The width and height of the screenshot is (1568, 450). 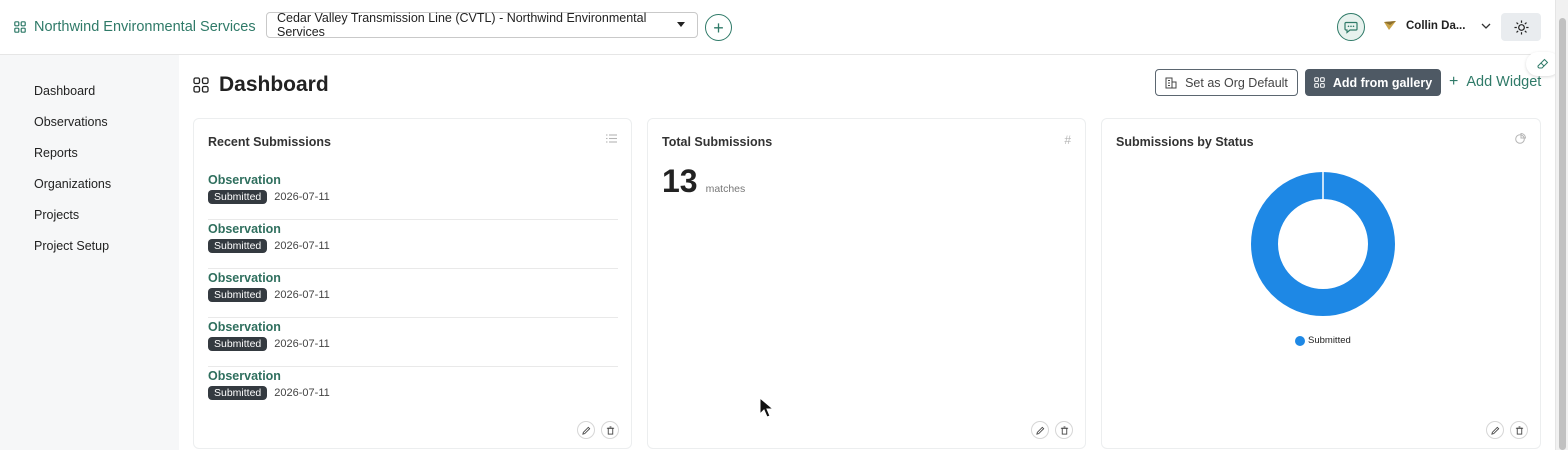 I want to click on user-logo-icon, so click(x=1390, y=25).